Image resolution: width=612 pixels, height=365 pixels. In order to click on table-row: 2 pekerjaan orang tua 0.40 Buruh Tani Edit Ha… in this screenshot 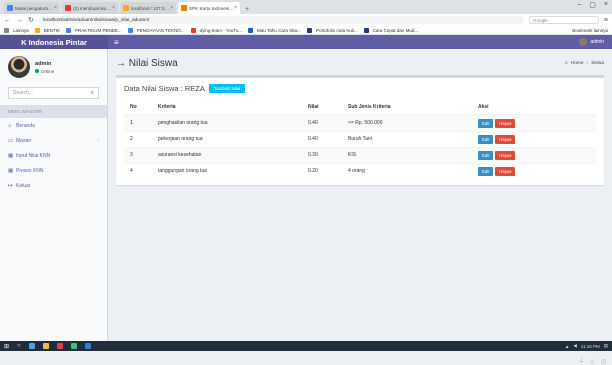, I will do `click(360, 138)`.